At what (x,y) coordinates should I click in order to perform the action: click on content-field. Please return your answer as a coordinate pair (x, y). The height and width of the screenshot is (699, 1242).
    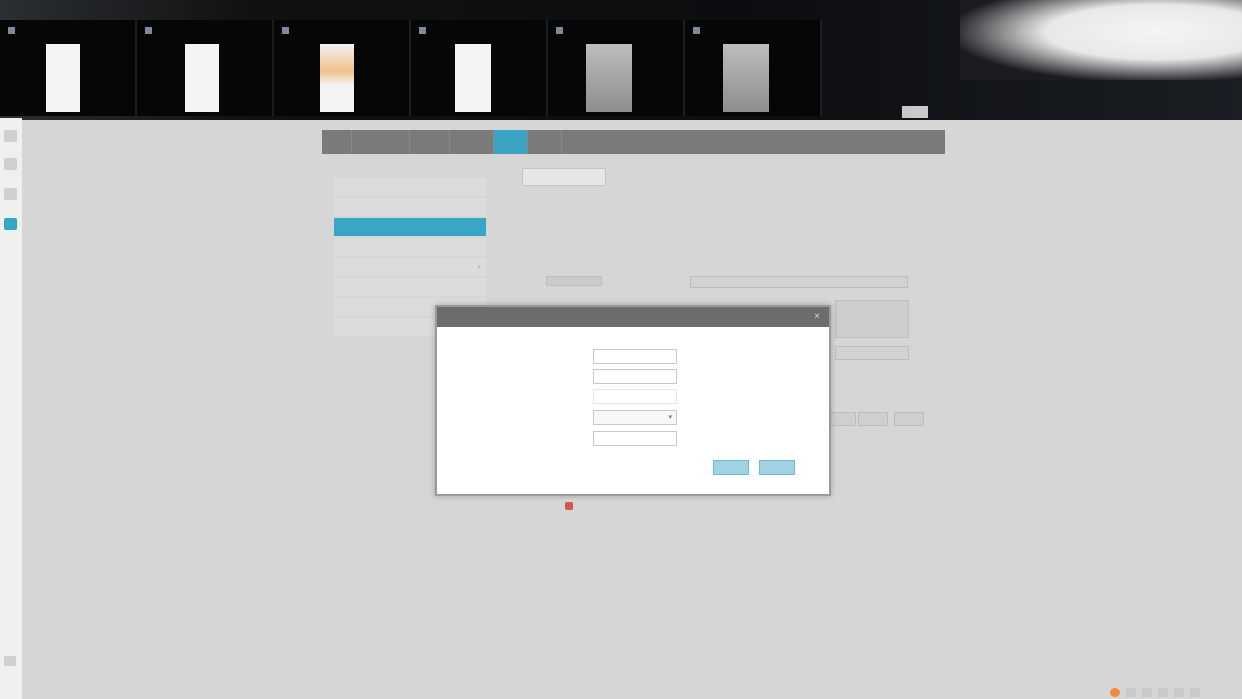
    Looking at the image, I should click on (574, 281).